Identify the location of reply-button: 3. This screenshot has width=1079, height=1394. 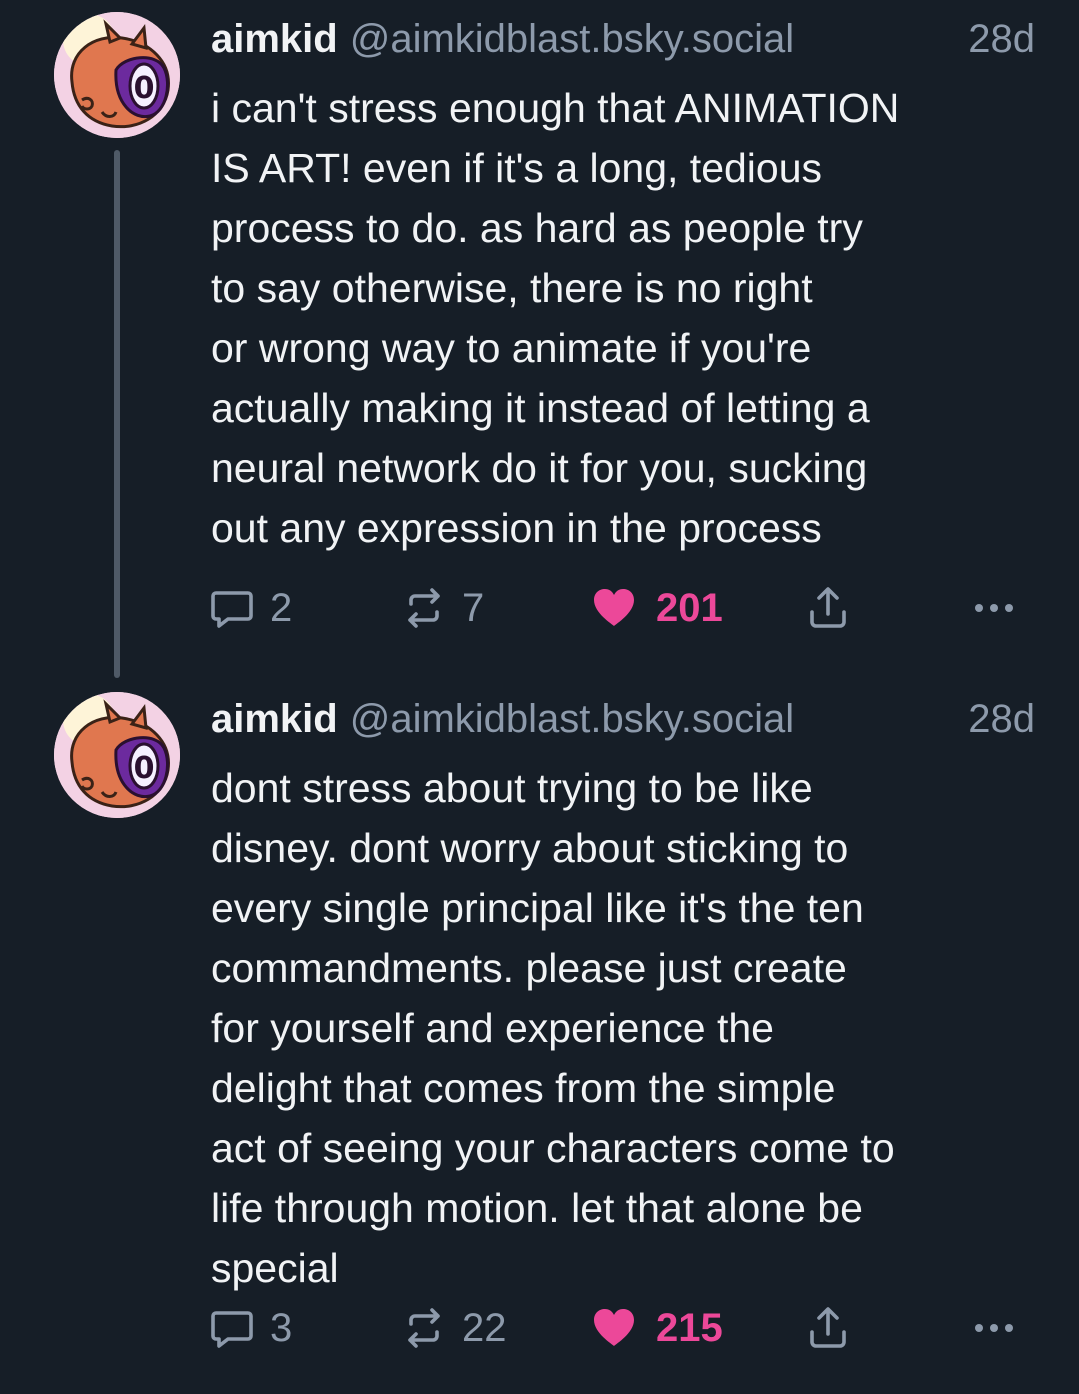
(250, 1328).